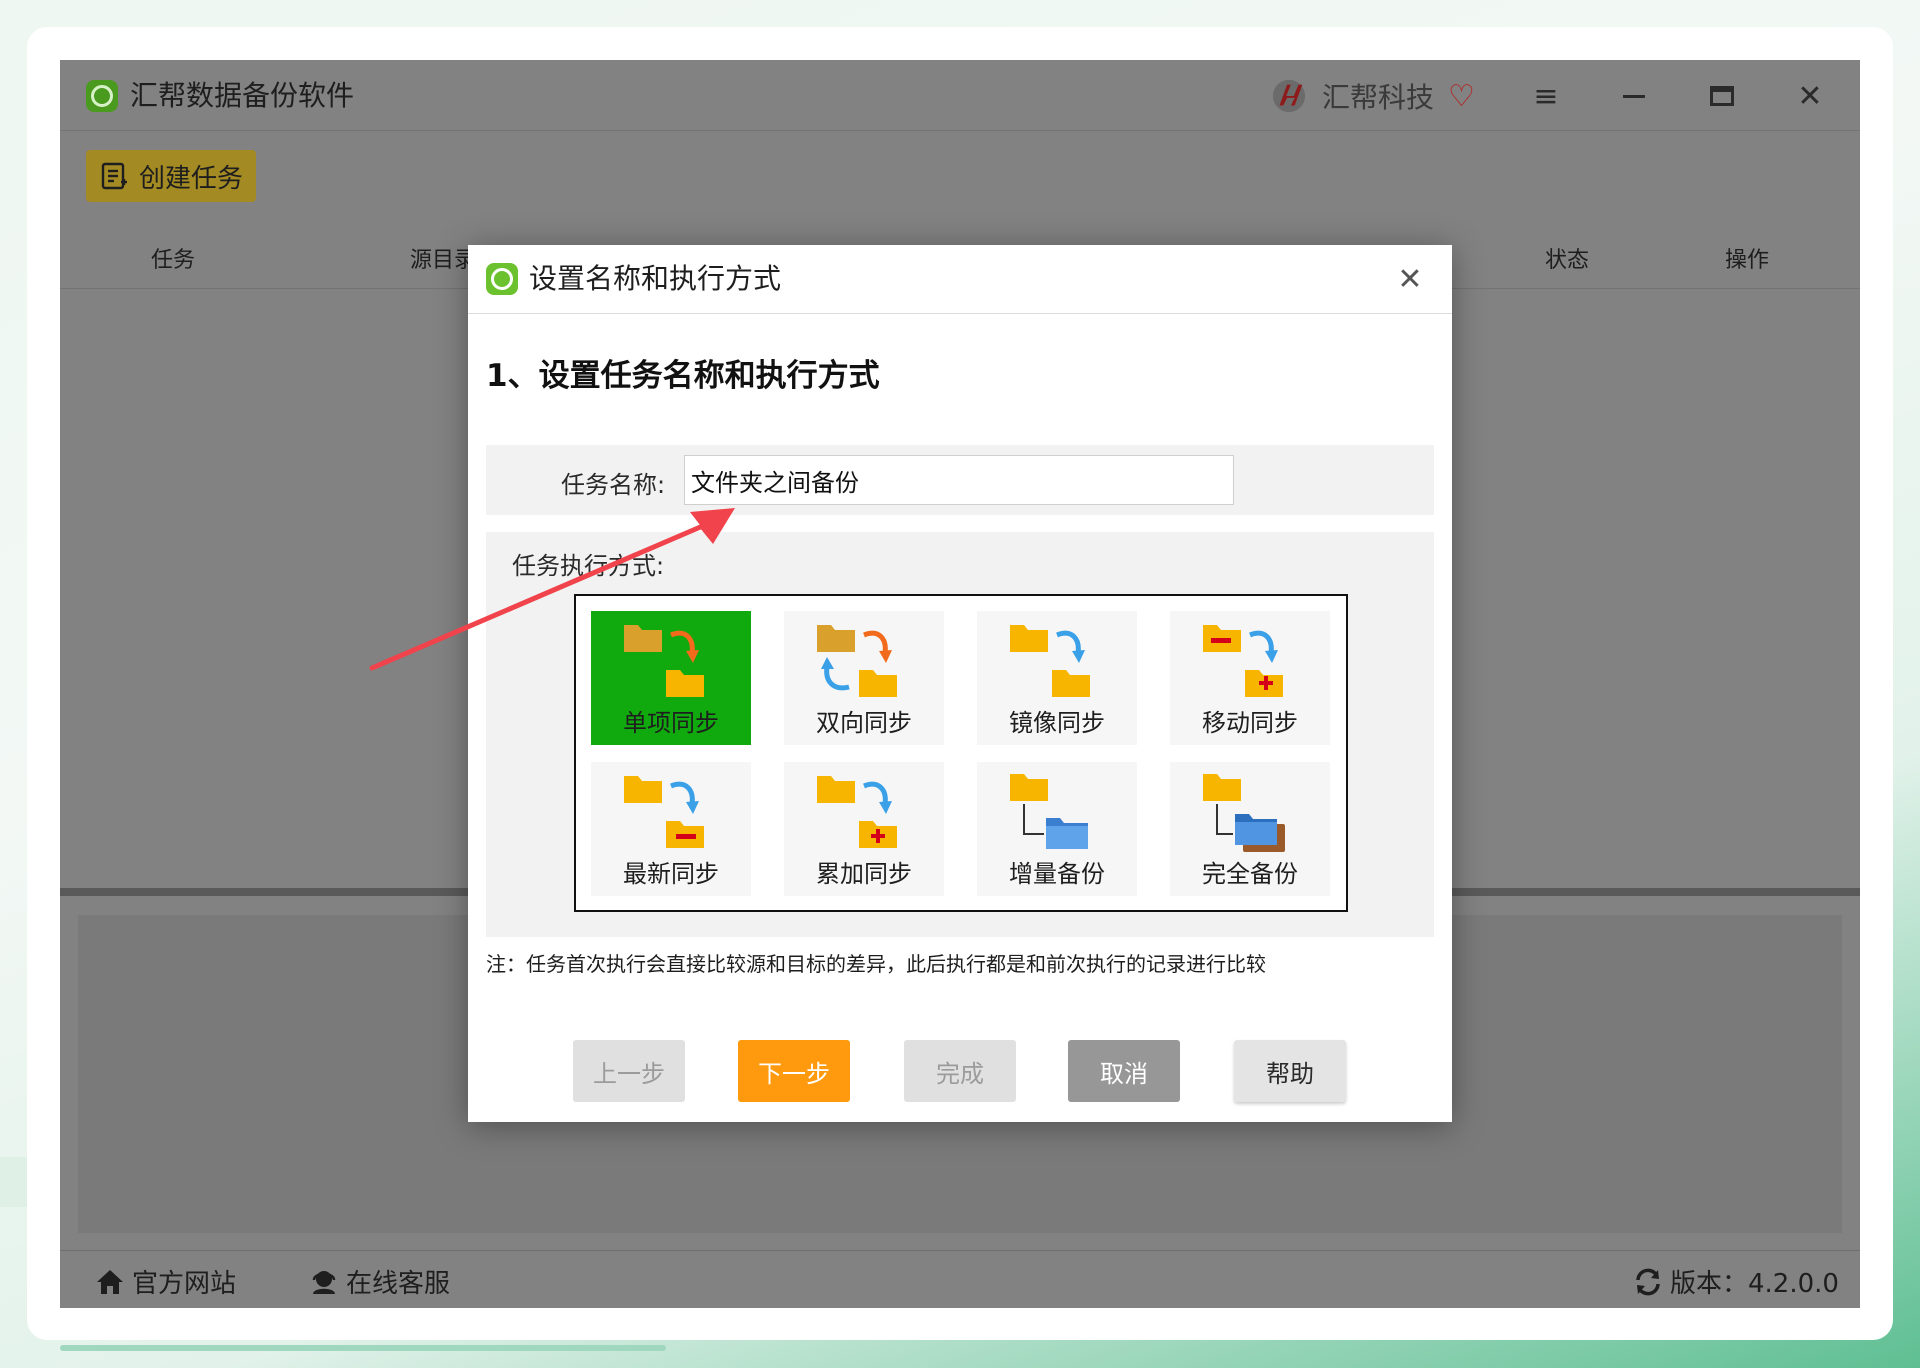 This screenshot has height=1368, width=1920. Describe the element at coordinates (864, 723) in the screenshot. I see `mode-label-text: 双向同步` at that location.